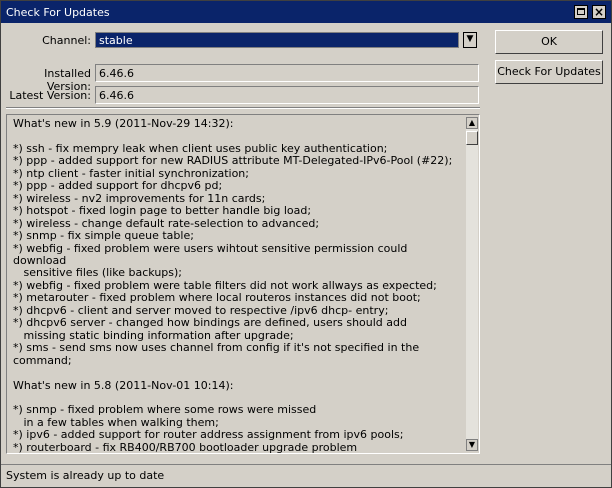 This screenshot has width=612, height=488. Describe the element at coordinates (287, 73) in the screenshot. I see `installed-version-field: 6.46.6` at that location.